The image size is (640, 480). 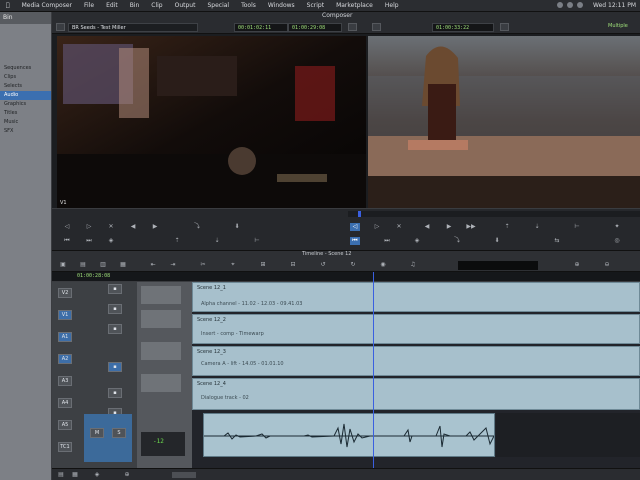 I want to click on bin-item: SFX, so click(x=25, y=131).